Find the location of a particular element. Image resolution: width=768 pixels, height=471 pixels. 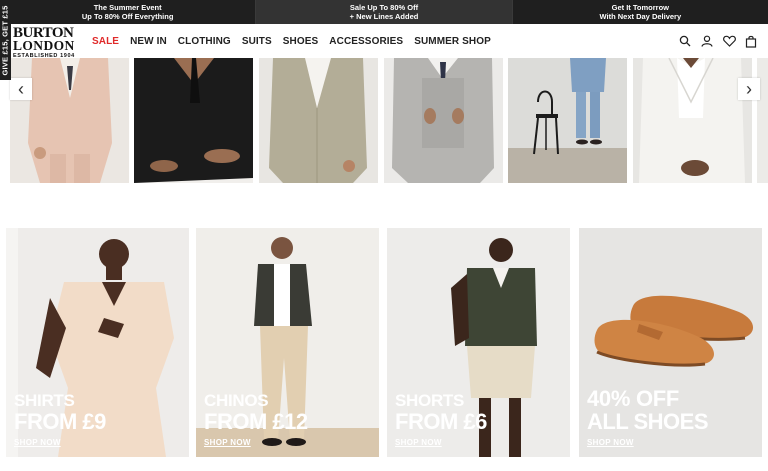

category-title: 40% OFF is located at coordinates (633, 398).